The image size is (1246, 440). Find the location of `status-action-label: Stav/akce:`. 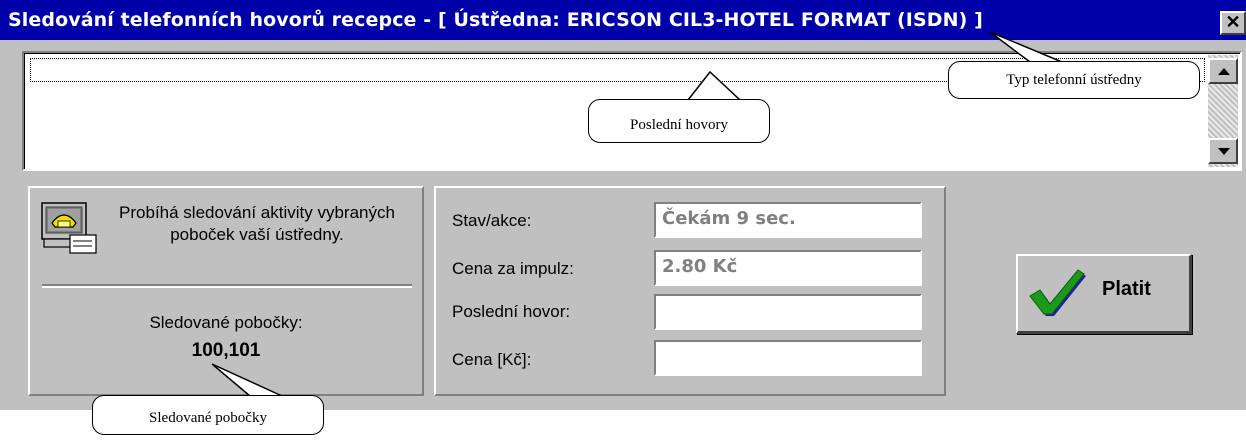

status-action-label: Stav/akce: is located at coordinates (492, 220).